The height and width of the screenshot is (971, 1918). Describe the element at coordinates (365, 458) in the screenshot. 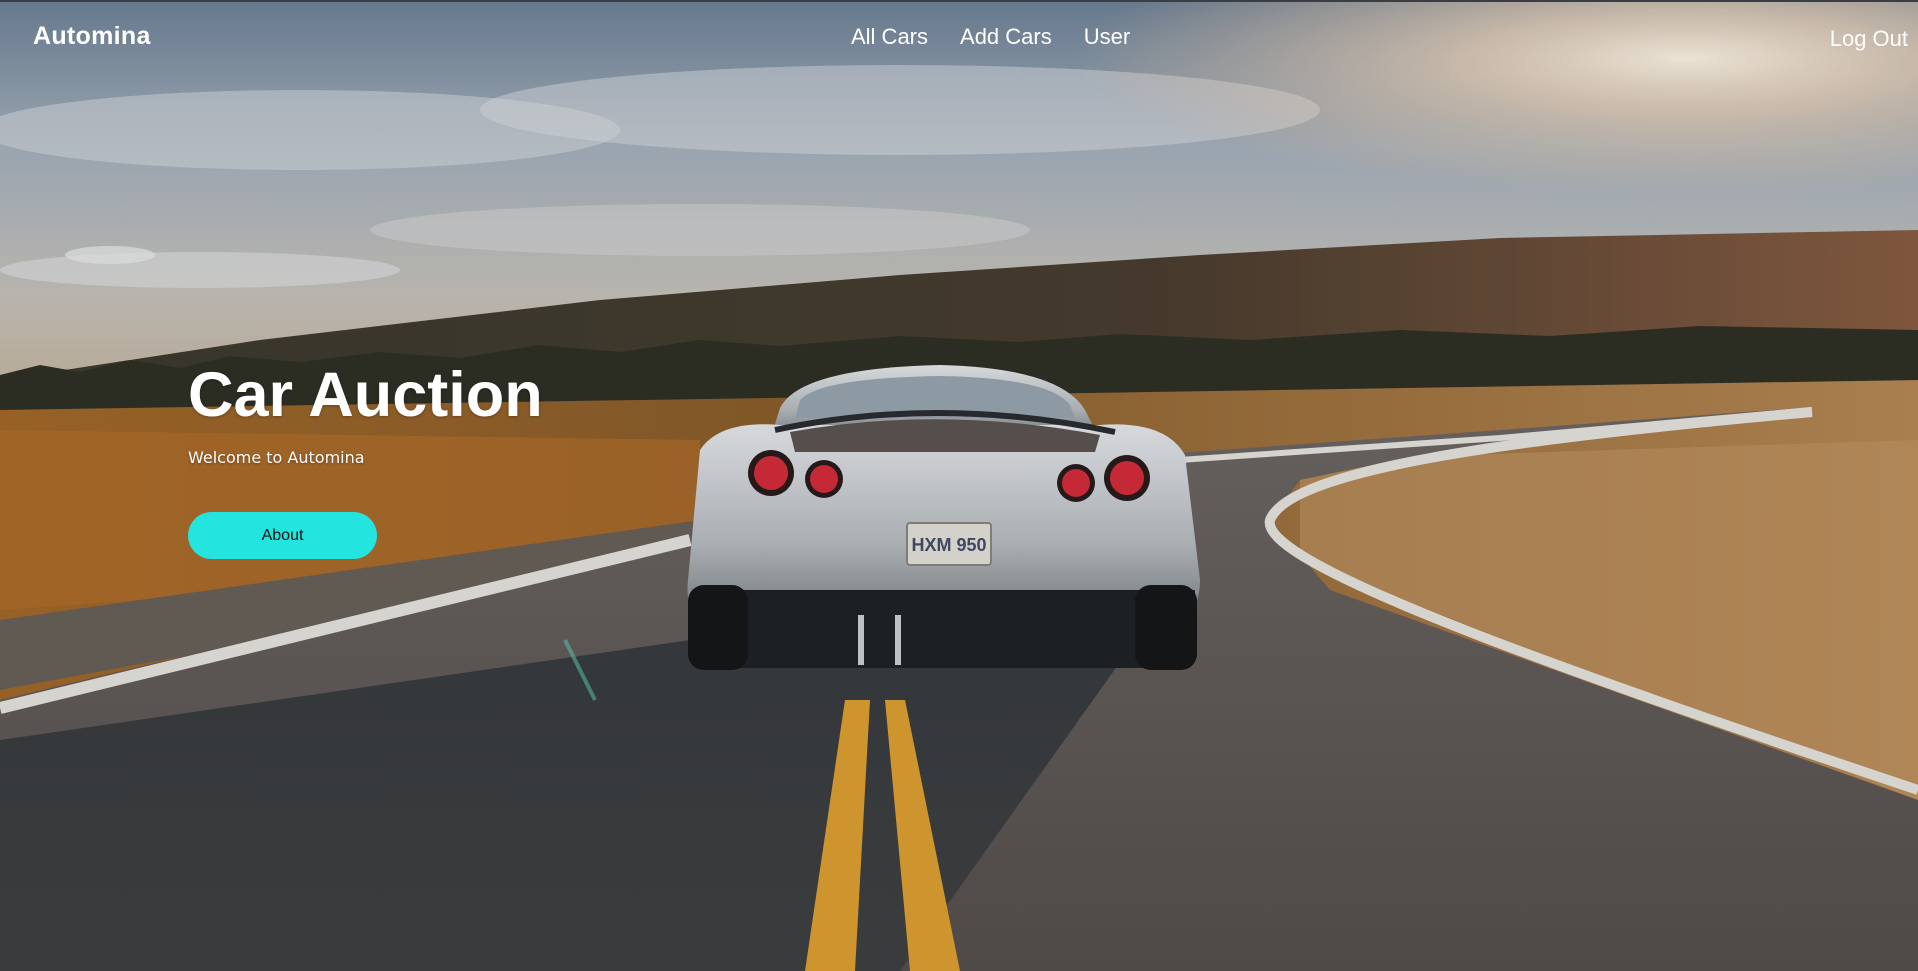

I see `hero-content: Car Auction Welcome to Automina About` at that location.